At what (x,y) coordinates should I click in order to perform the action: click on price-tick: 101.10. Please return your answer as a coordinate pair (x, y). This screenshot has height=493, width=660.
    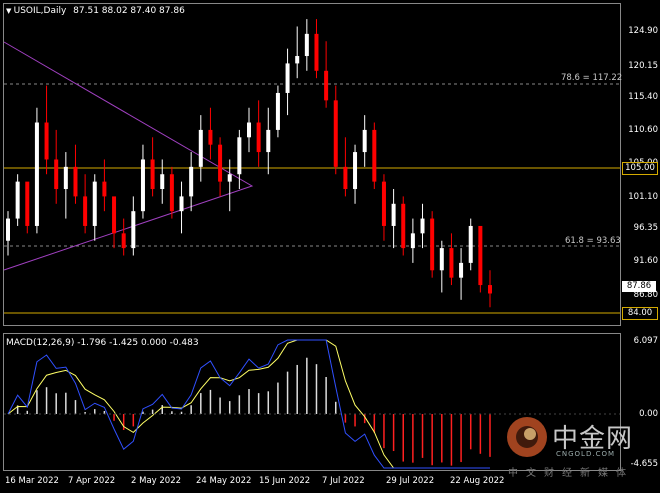
    Looking at the image, I should click on (643, 197).